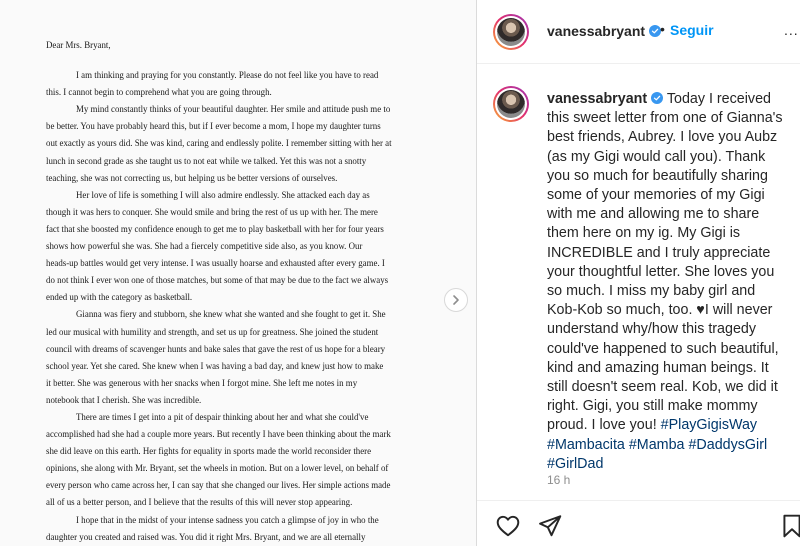 The height and width of the screenshot is (546, 800). I want to click on avatar, so click(511, 32).